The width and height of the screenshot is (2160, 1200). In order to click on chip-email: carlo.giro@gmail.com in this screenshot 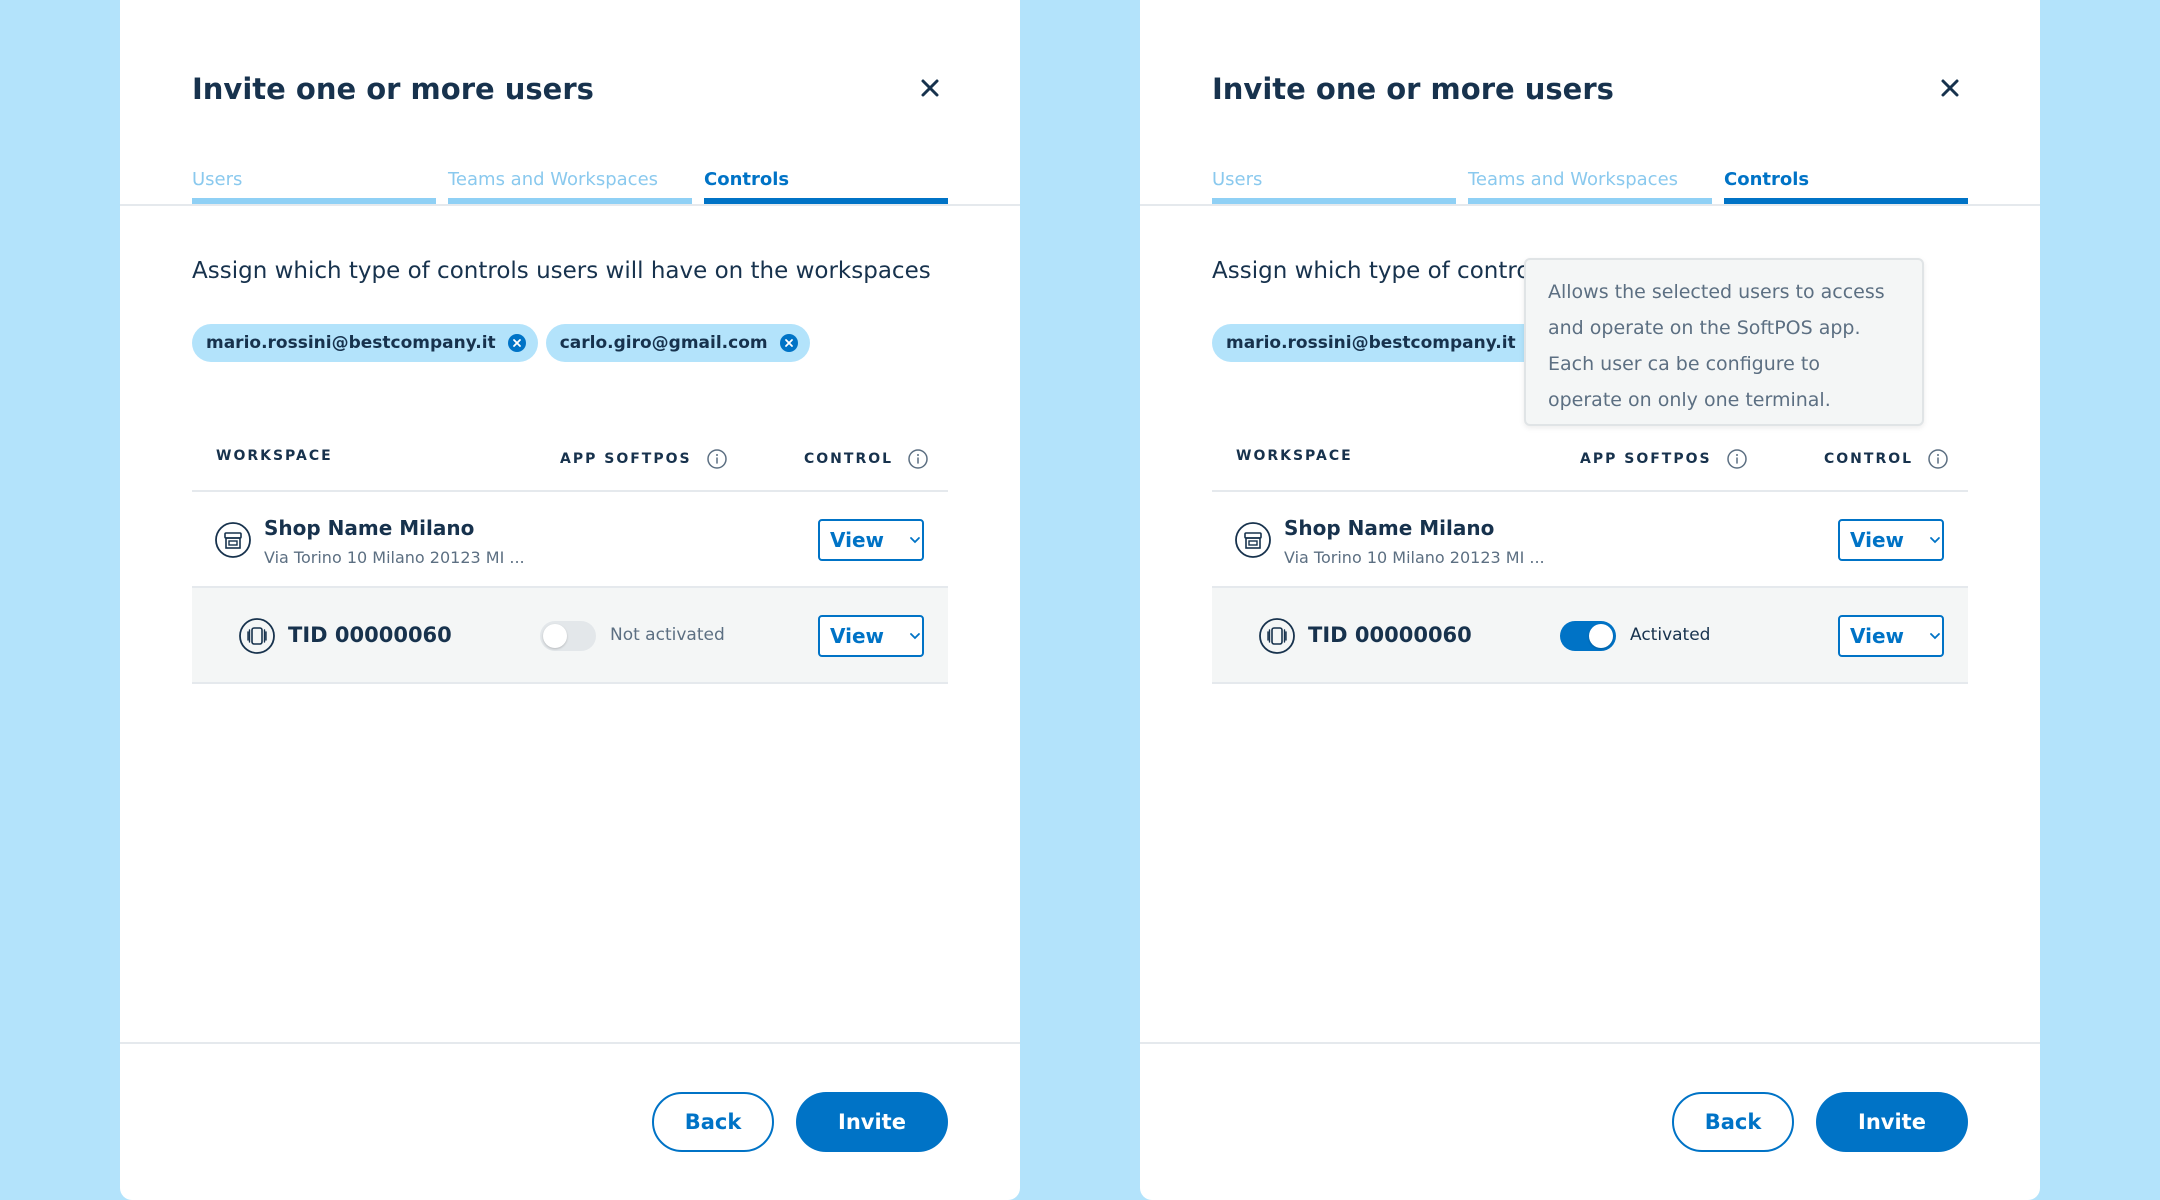, I will do `click(663, 343)`.